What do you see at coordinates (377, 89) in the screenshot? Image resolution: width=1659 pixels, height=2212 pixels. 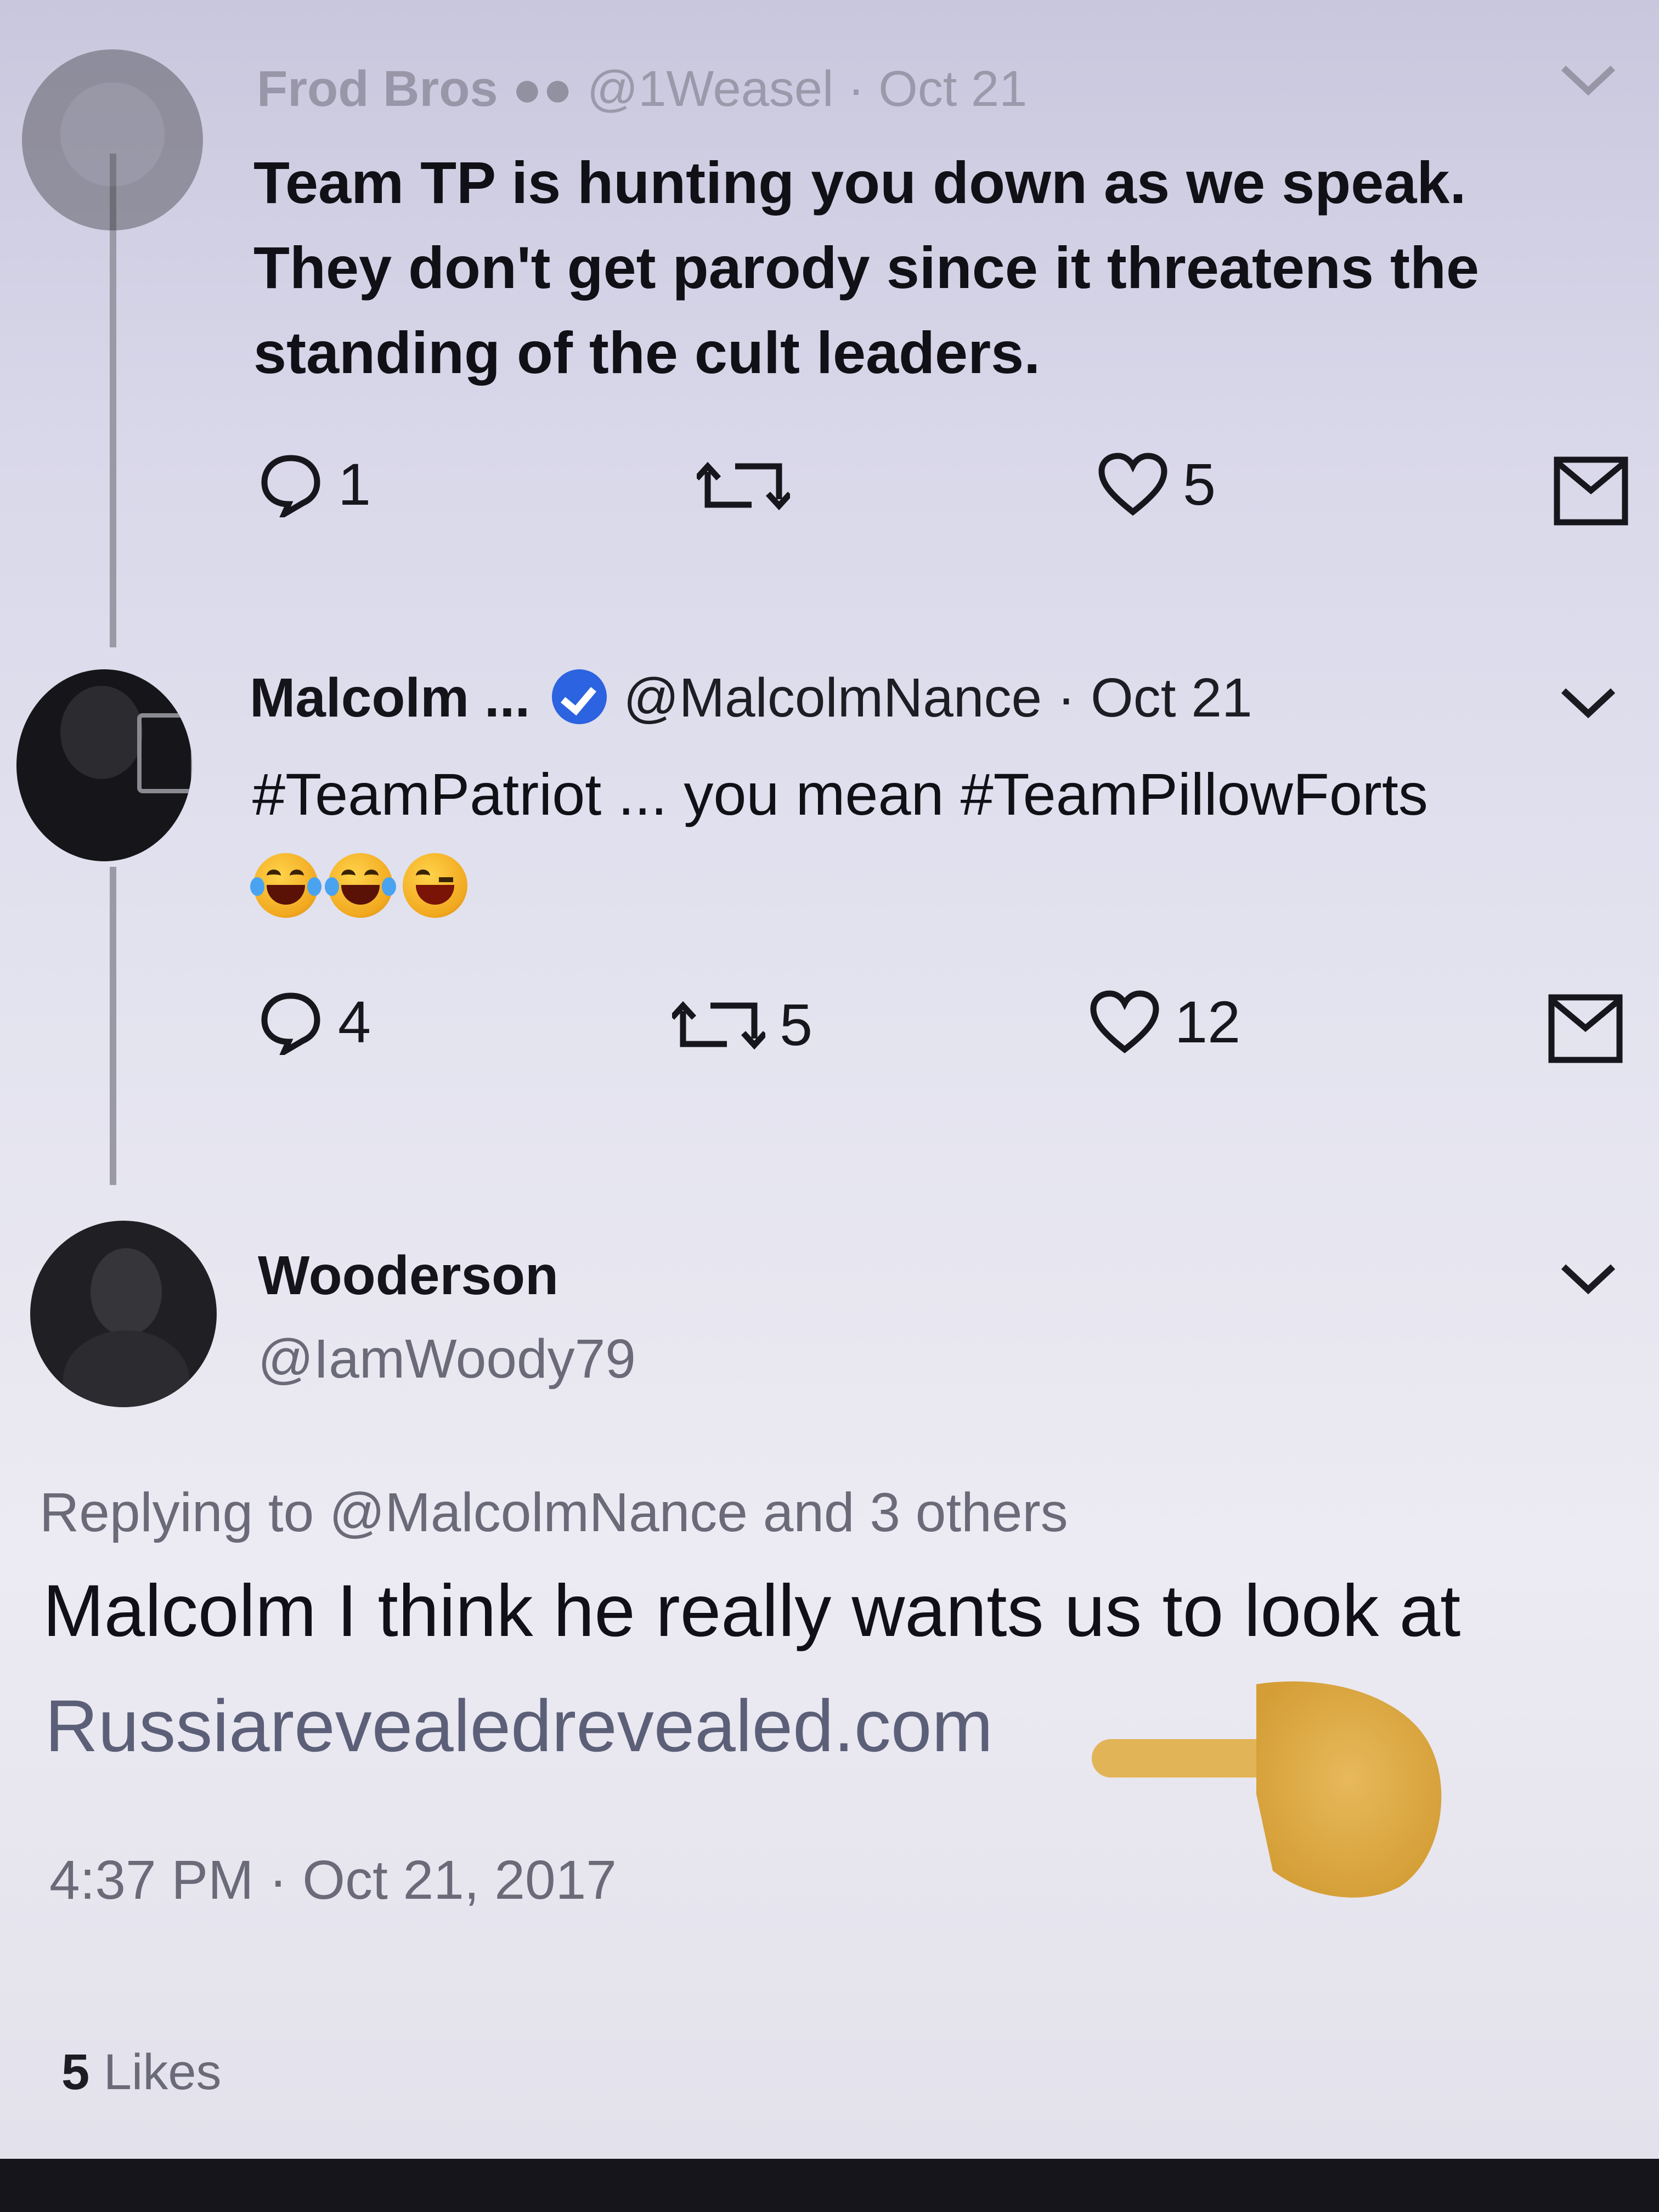 I see `tweet1-display-name: Frod Bros` at bounding box center [377, 89].